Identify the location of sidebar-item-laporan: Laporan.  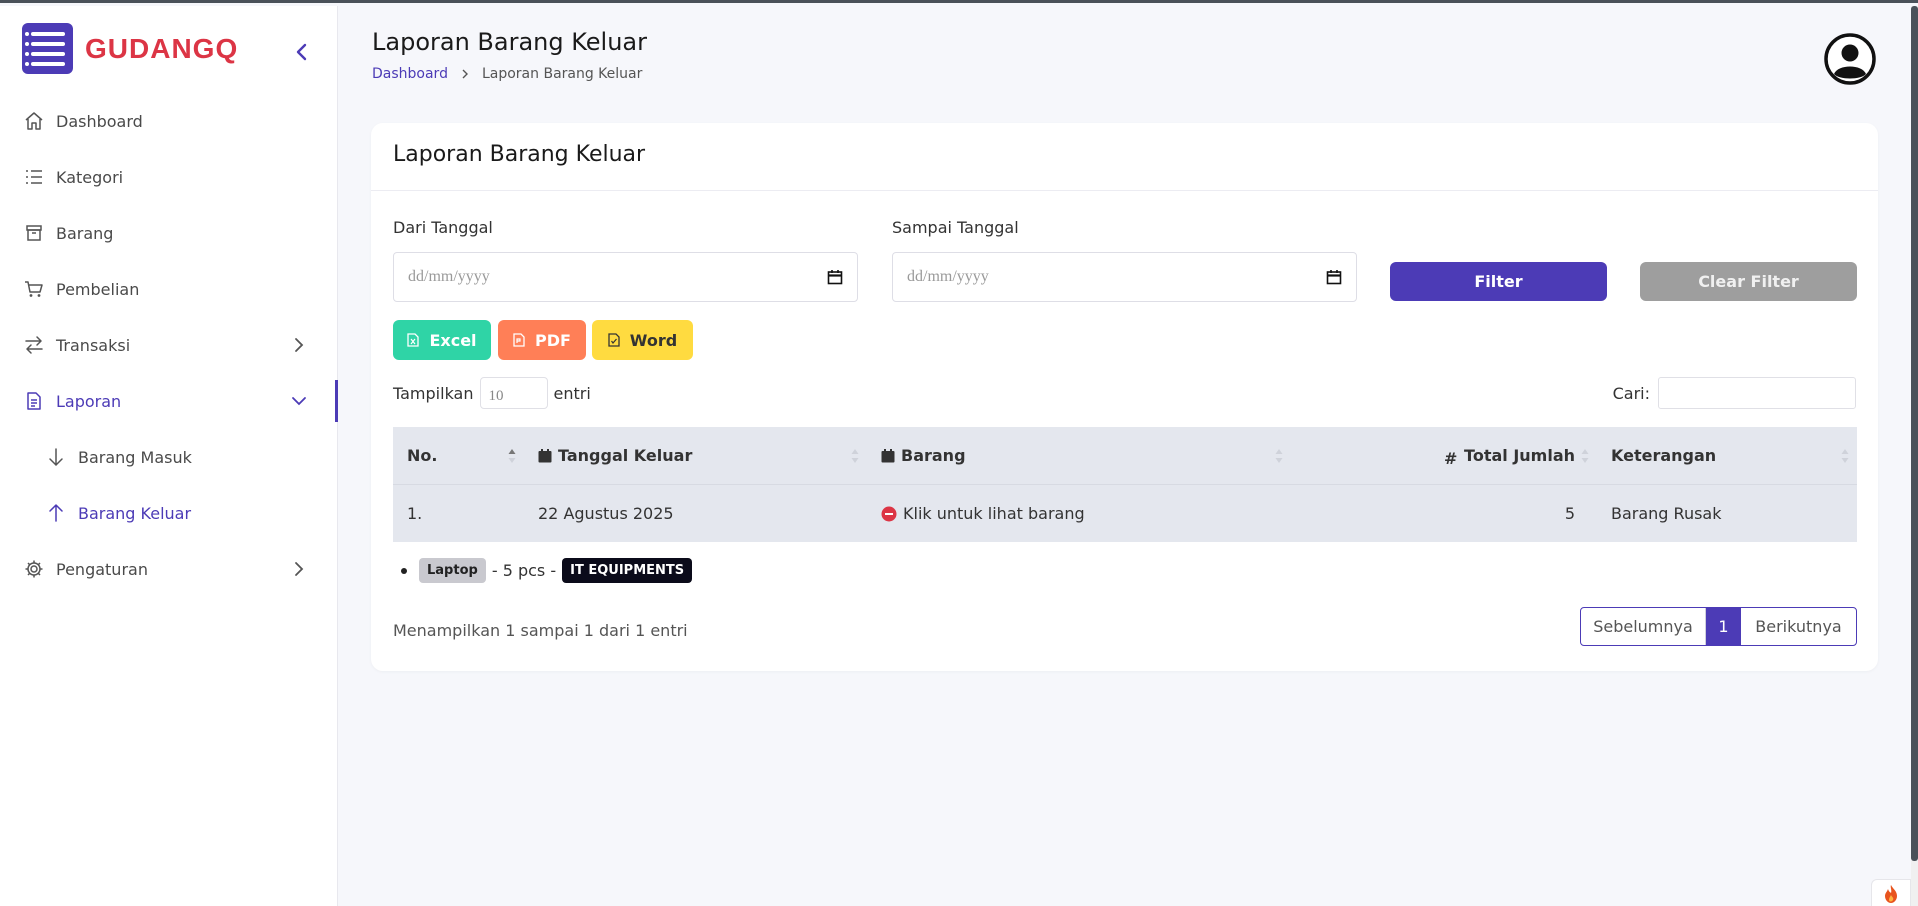
(169, 401).